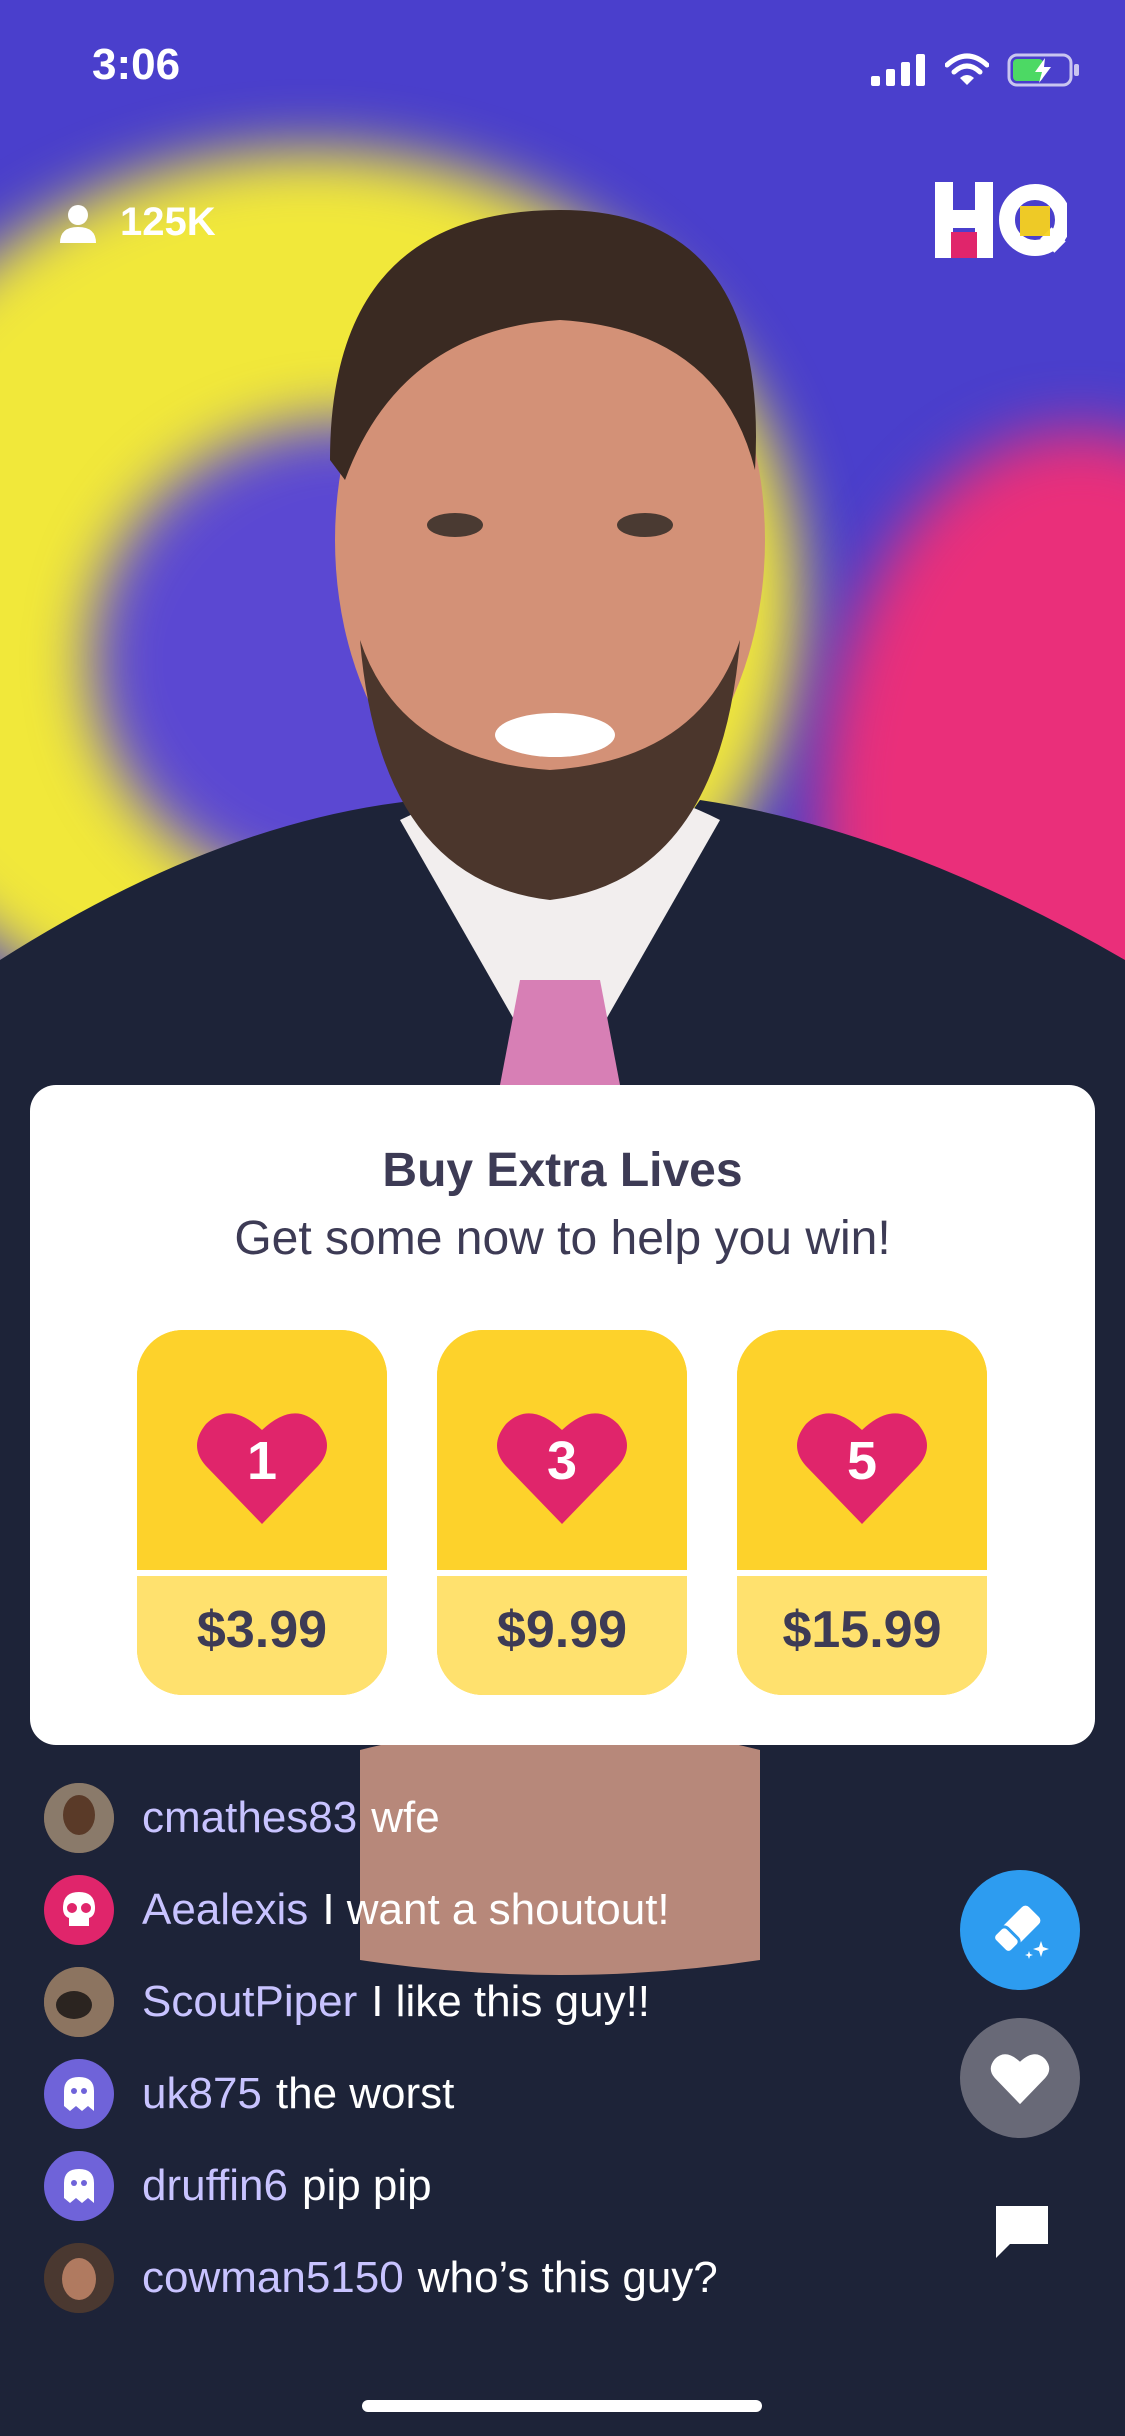 This screenshot has width=1125, height=2436. I want to click on status-time: 3:06, so click(136, 64).